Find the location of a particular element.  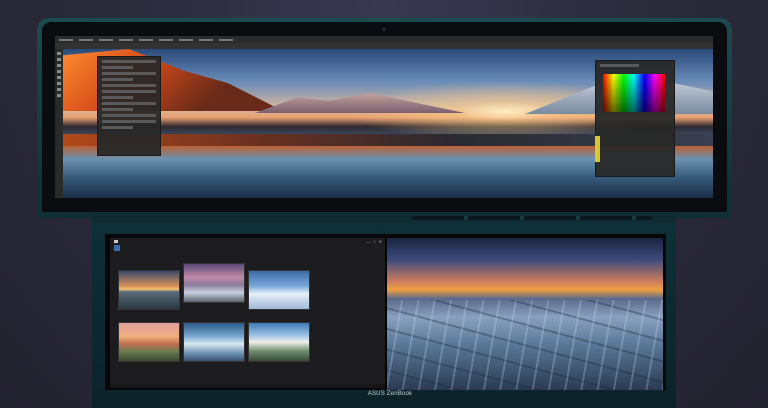

ice-texture is located at coordinates (525, 345).